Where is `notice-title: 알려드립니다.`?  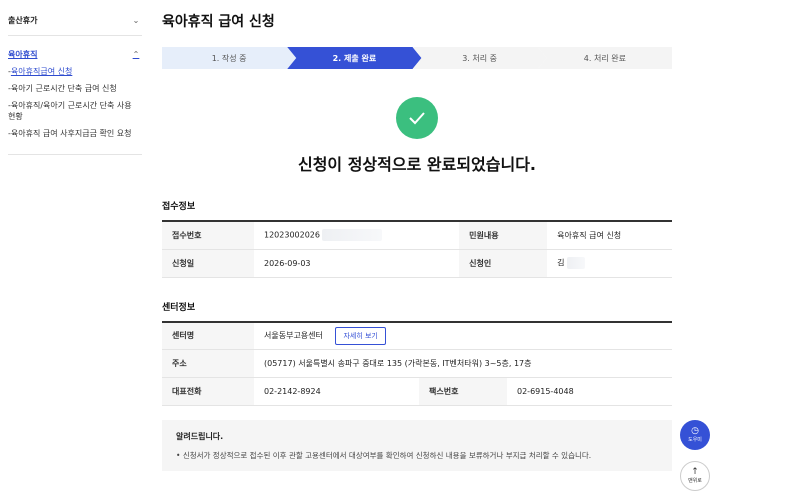 notice-title: 알려드립니다. is located at coordinates (200, 436).